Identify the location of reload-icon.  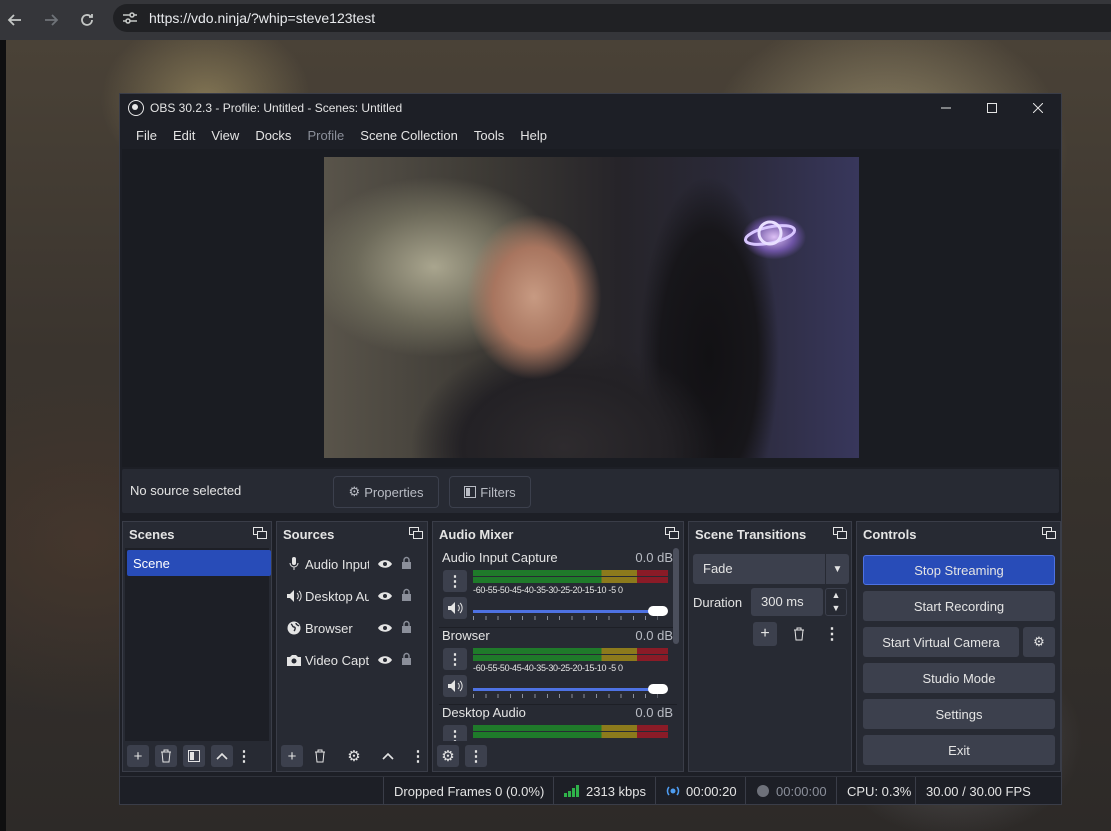
(87, 20).